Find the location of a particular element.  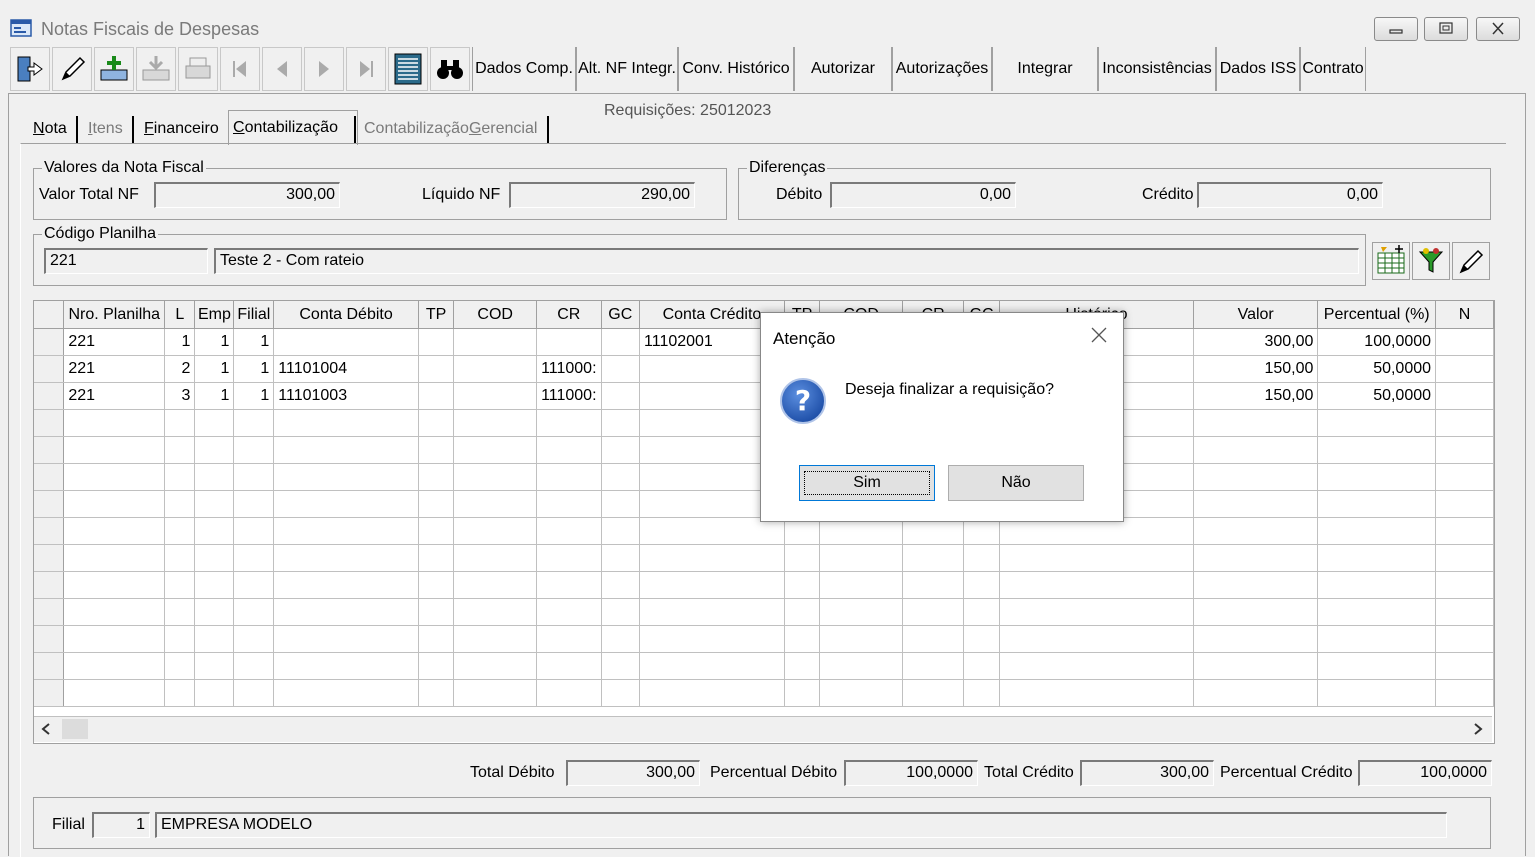

autorizar-button: Autorizar is located at coordinates (843, 69).